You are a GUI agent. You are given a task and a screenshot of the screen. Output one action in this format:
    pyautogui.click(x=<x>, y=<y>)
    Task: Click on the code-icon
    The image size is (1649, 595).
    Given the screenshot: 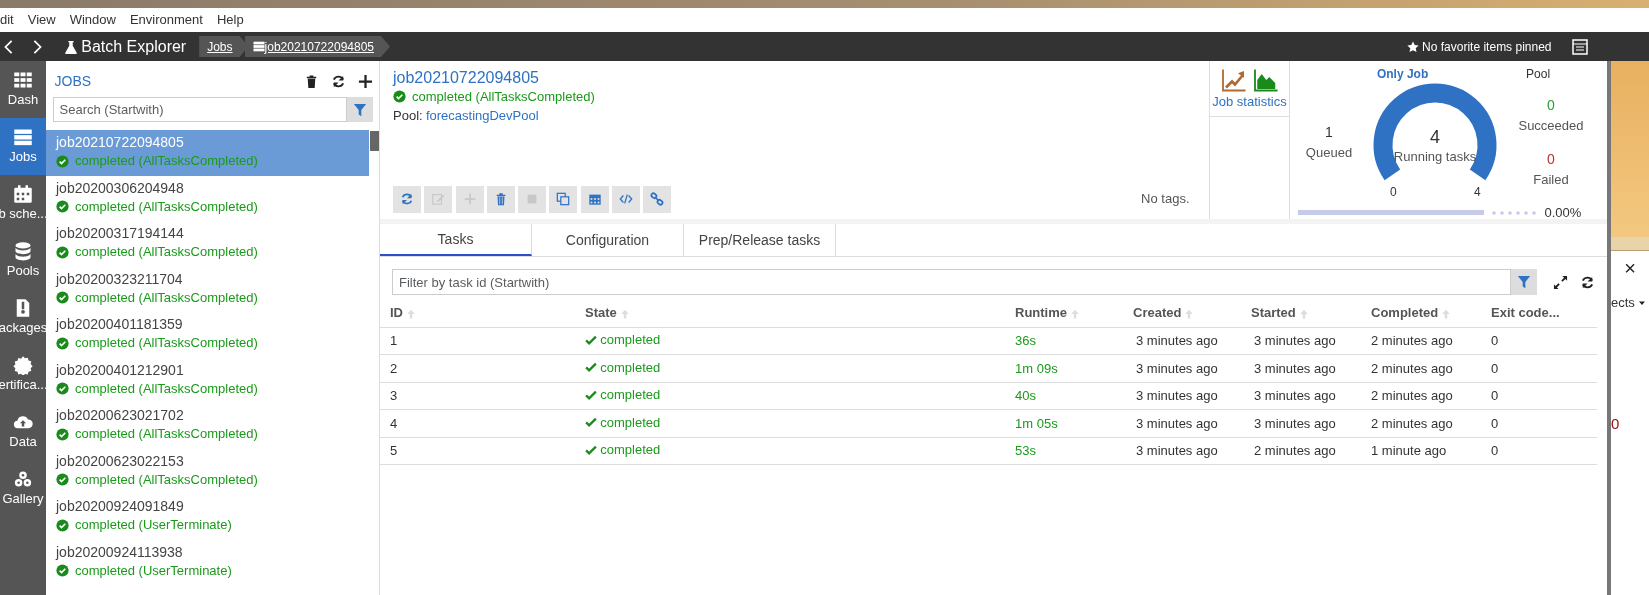 What is the action you would take?
    pyautogui.click(x=625, y=199)
    